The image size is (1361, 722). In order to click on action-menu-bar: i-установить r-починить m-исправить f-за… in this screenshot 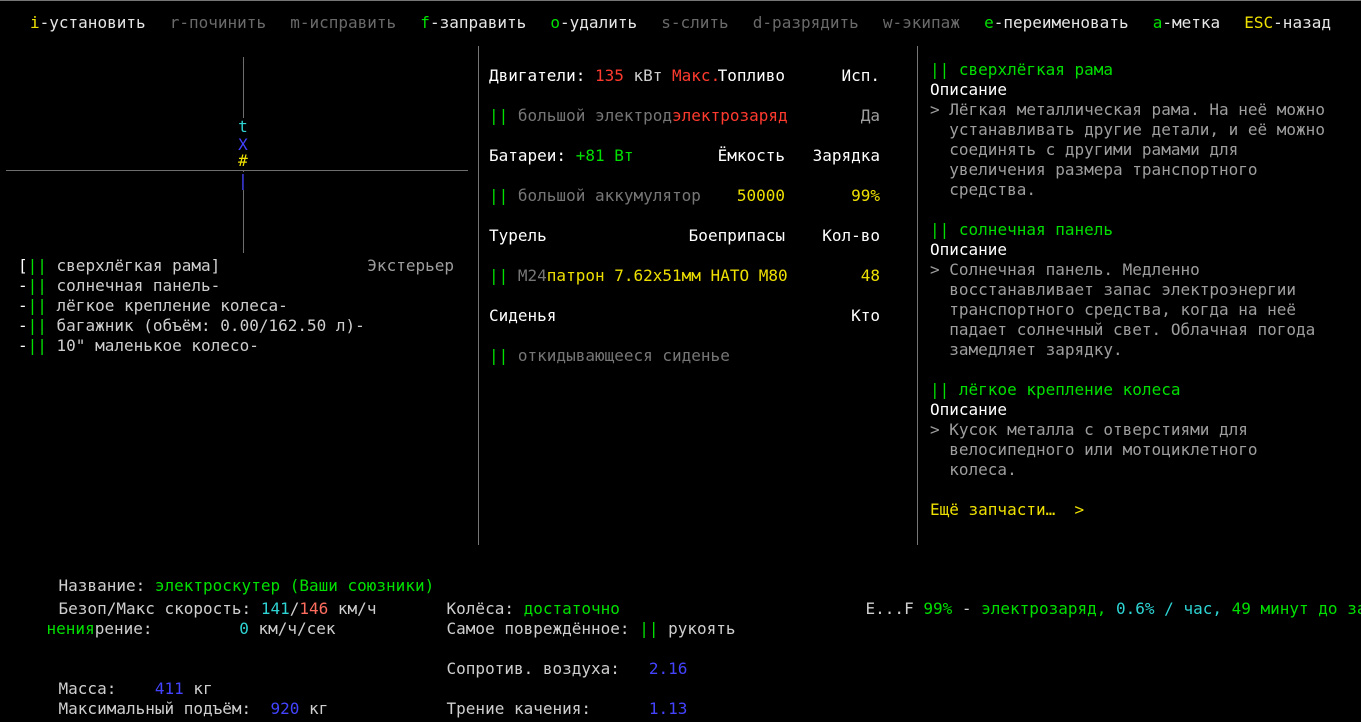, I will do `click(680, 22)`.